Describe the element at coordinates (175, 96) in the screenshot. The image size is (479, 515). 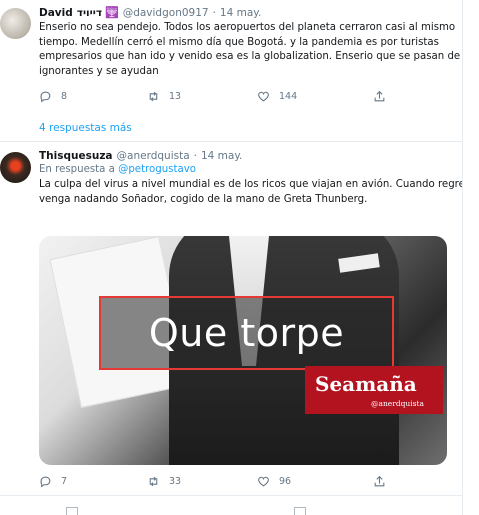
I see `retweet-count: 13` at that location.